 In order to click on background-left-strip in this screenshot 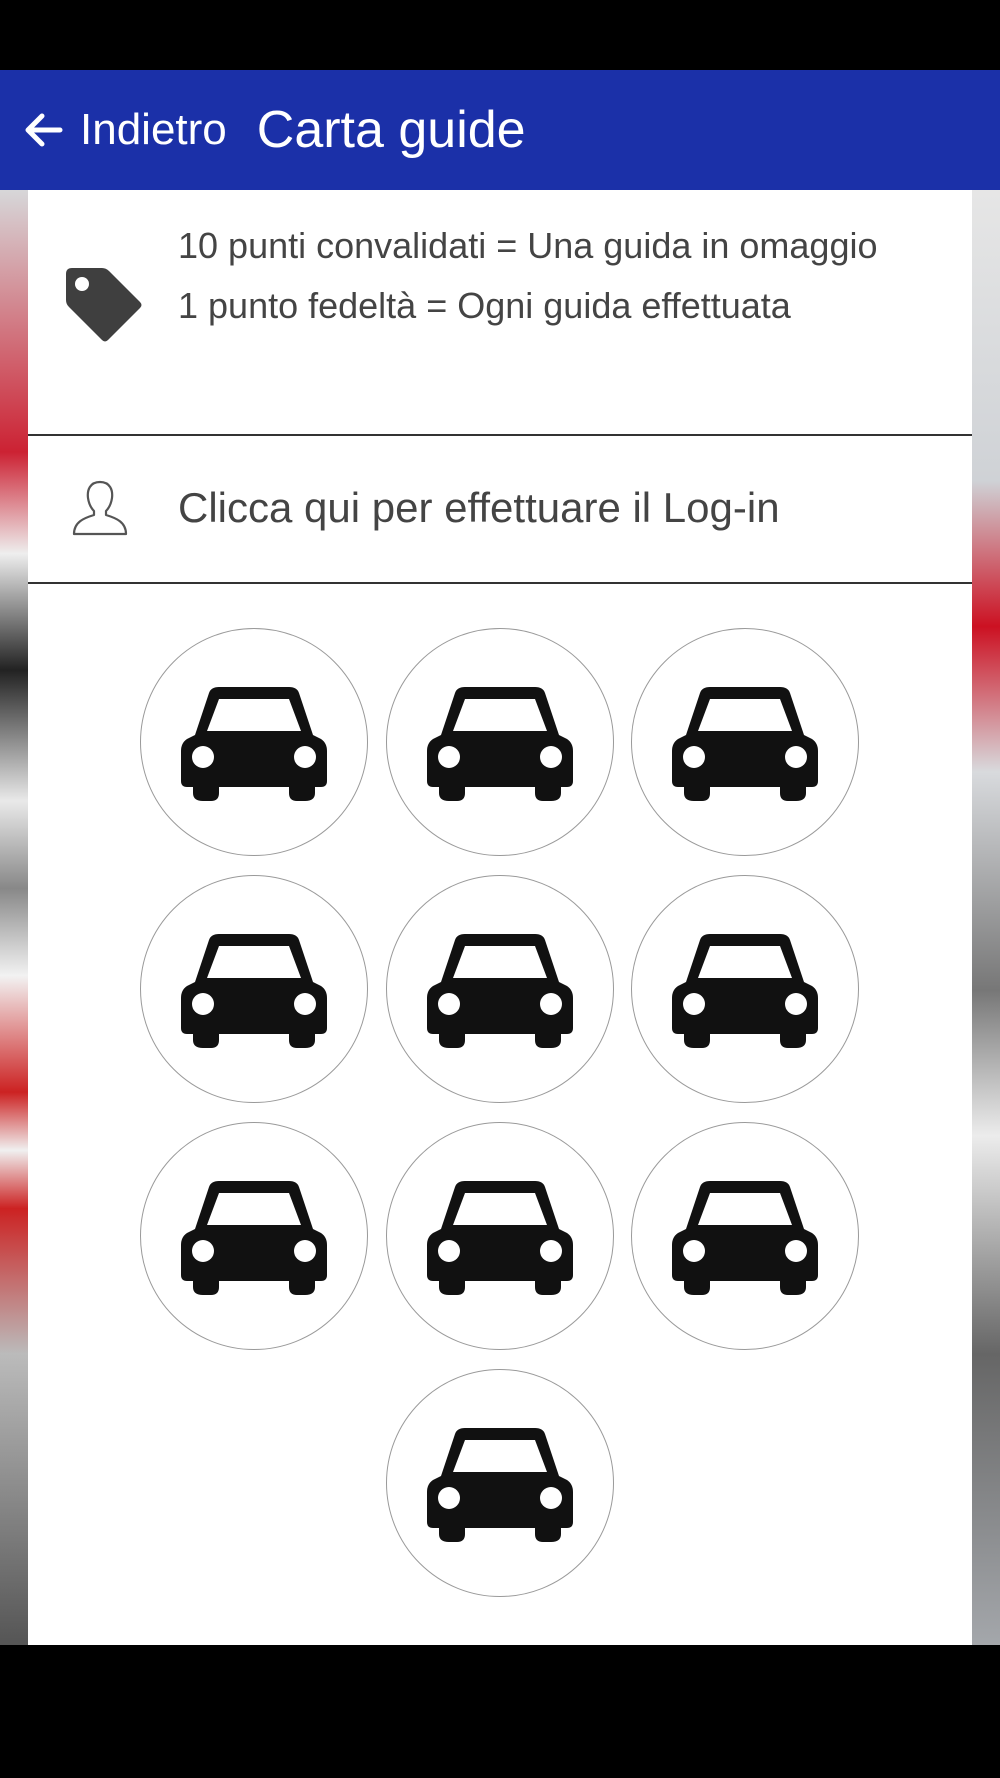, I will do `click(14, 917)`.